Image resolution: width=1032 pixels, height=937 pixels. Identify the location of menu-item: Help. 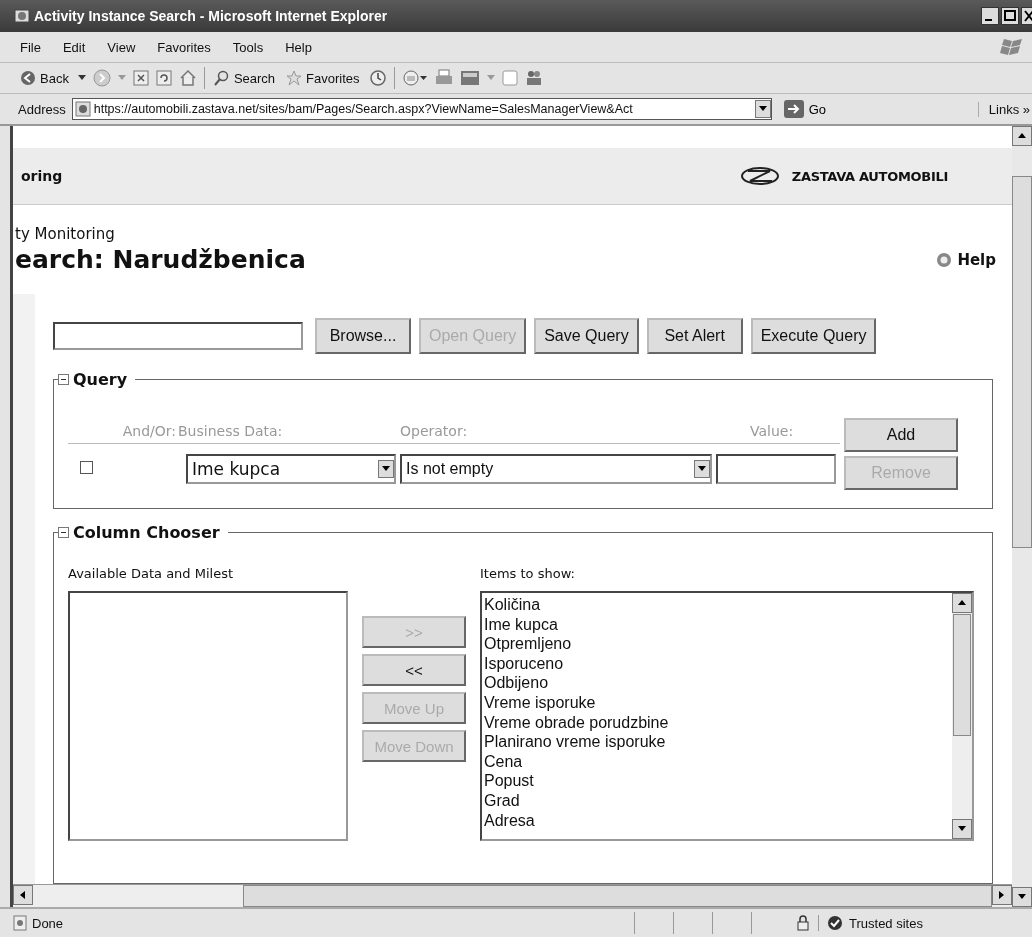
(298, 47).